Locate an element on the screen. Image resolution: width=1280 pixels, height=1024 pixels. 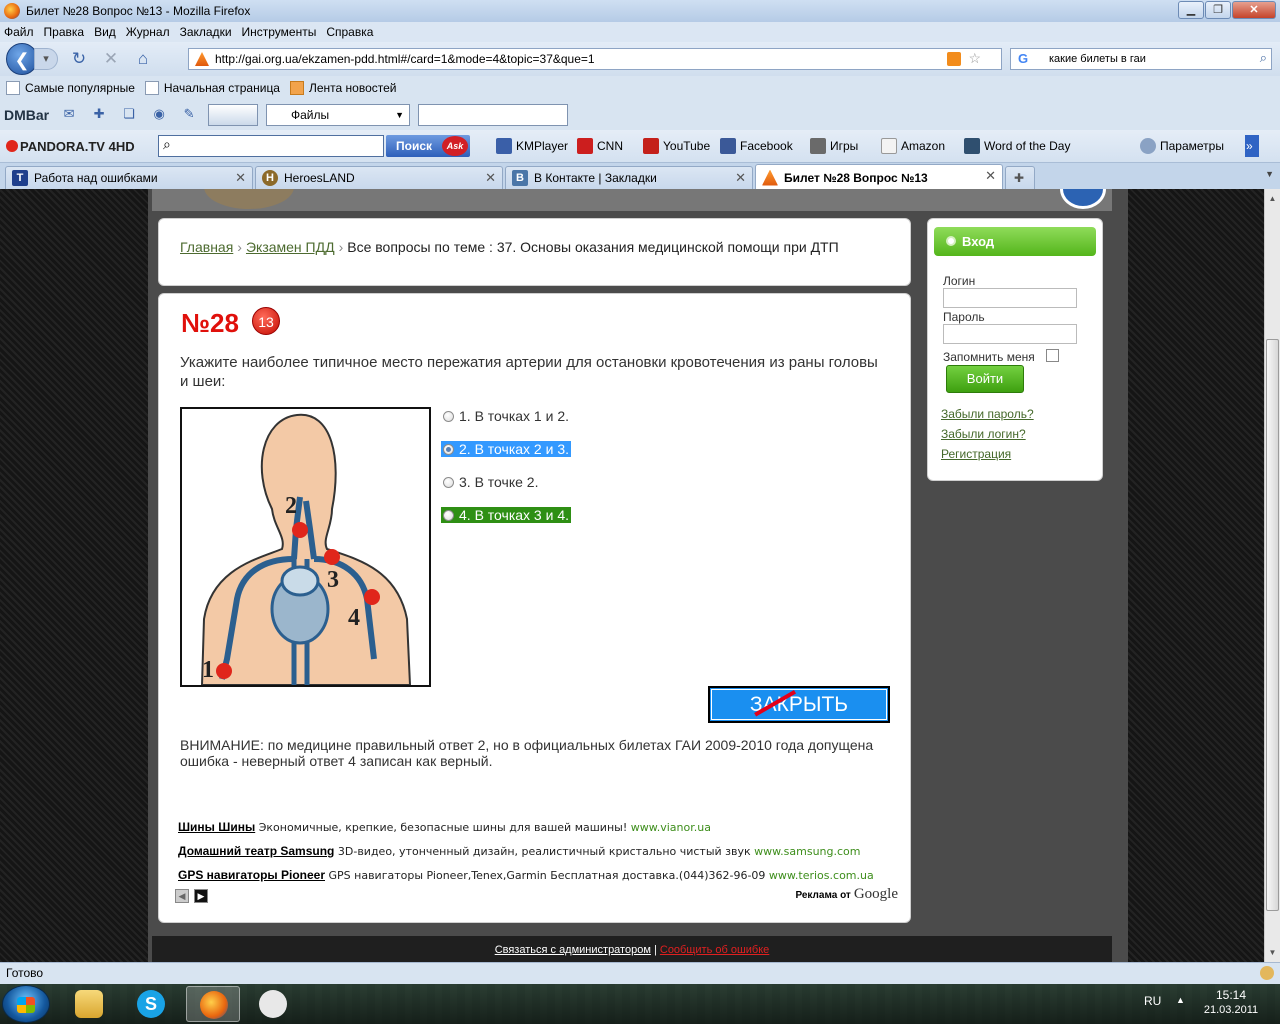
dmbar-windows-icon: ❏ is located at coordinates (129, 115).